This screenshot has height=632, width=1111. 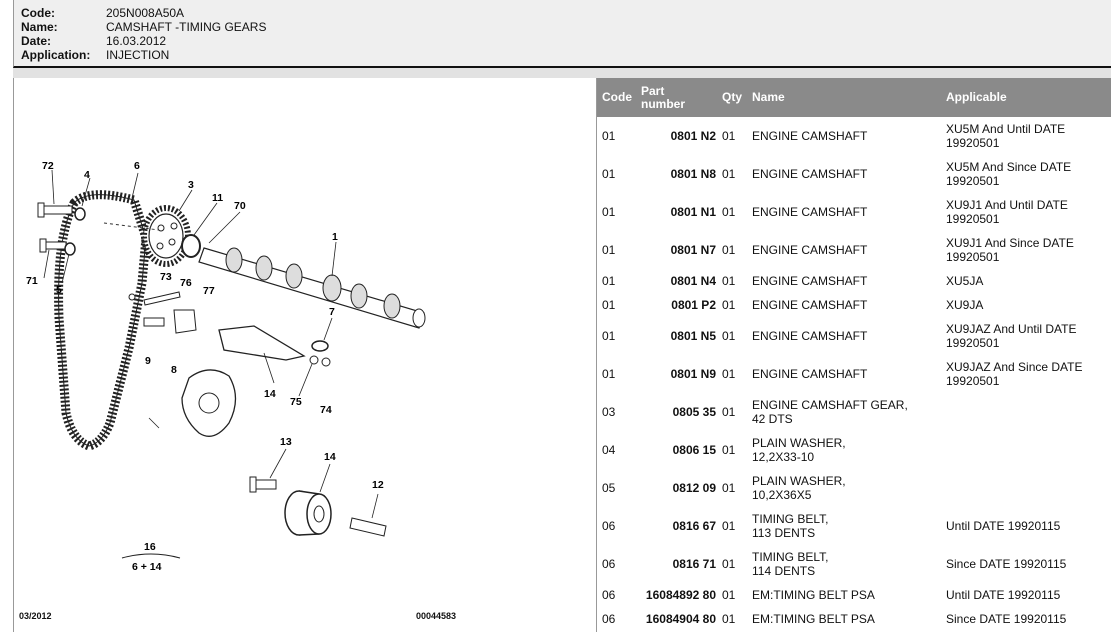 What do you see at coordinates (147, 567) in the screenshot?
I see `callout-6-plus-14: 6 + 14` at bounding box center [147, 567].